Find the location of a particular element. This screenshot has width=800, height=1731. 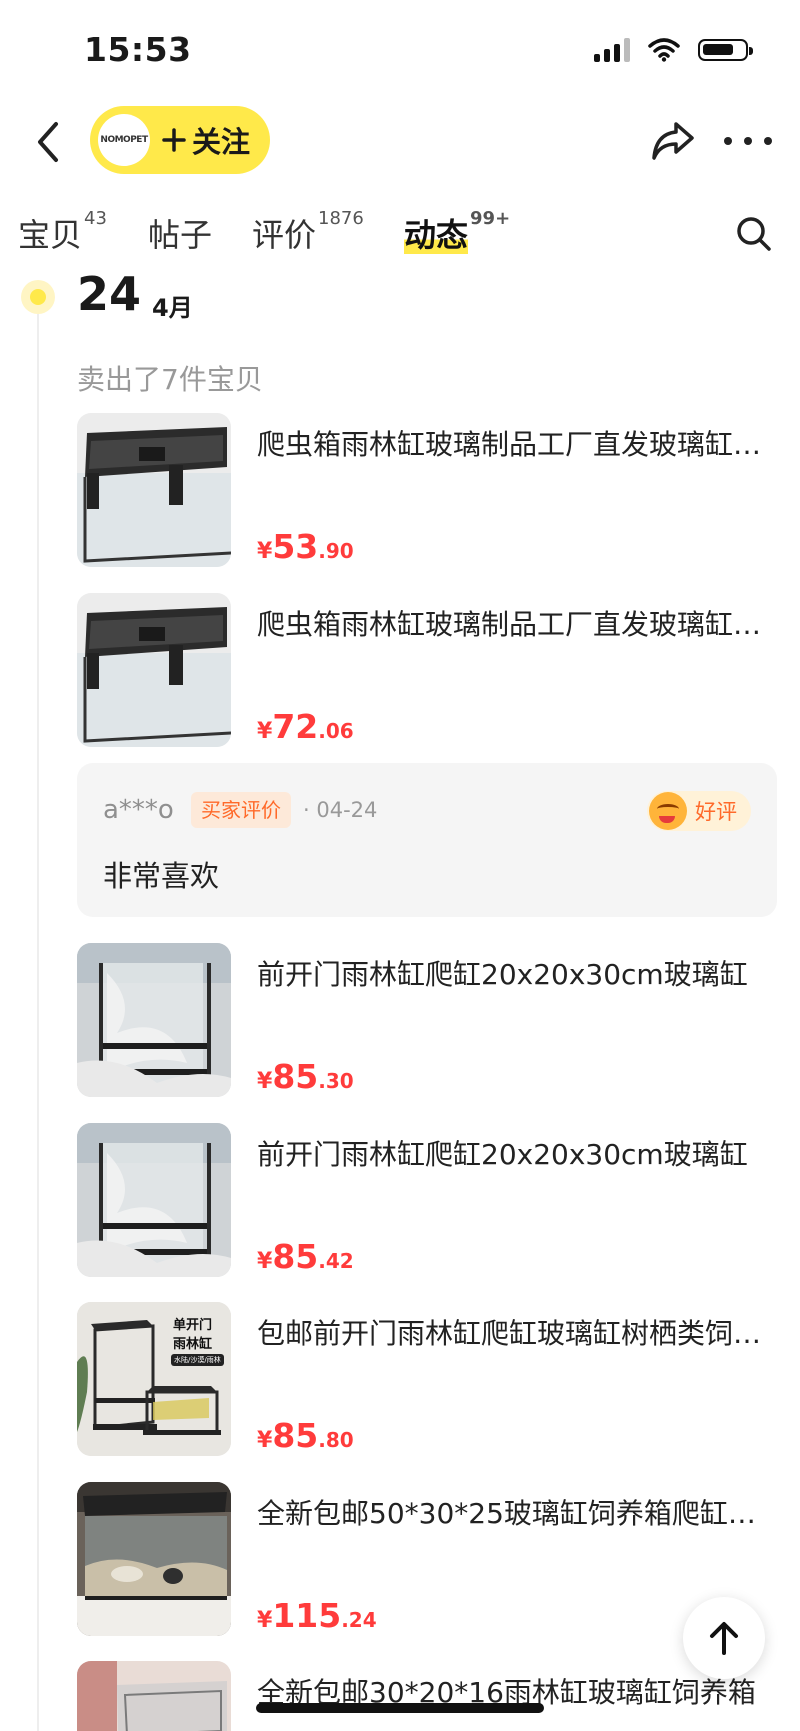

tab-label: 动态 is located at coordinates (436, 235).